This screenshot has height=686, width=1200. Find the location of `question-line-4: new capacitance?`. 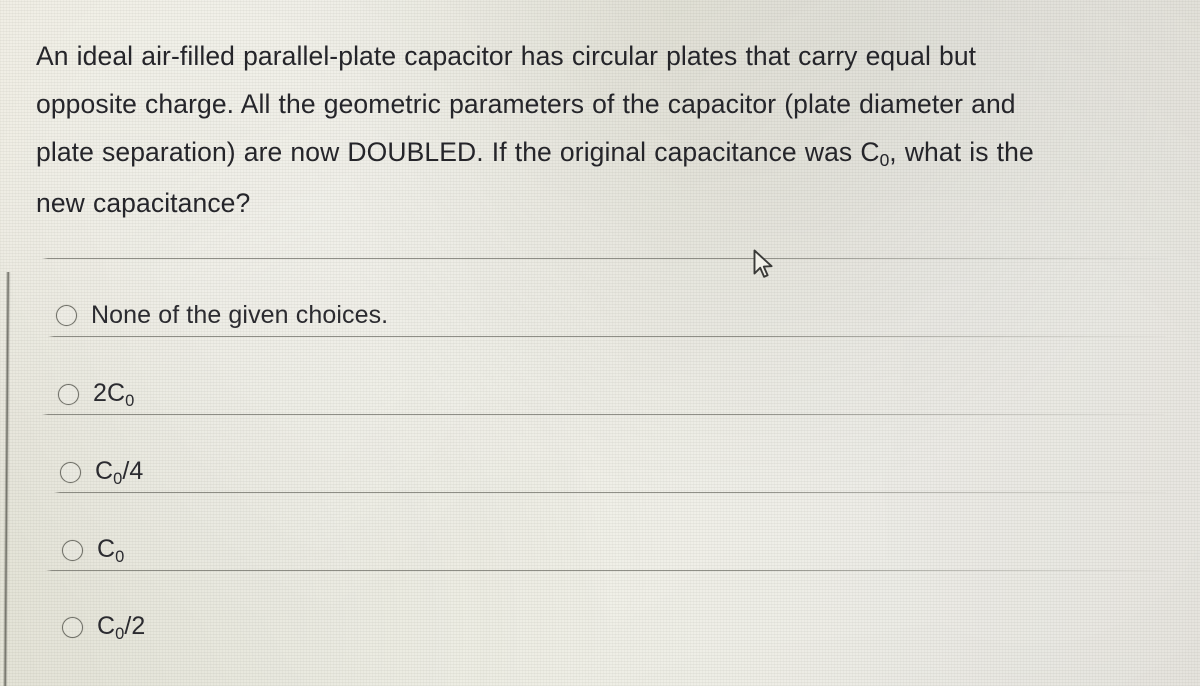

question-line-4: new capacitance? is located at coordinates (143, 203).